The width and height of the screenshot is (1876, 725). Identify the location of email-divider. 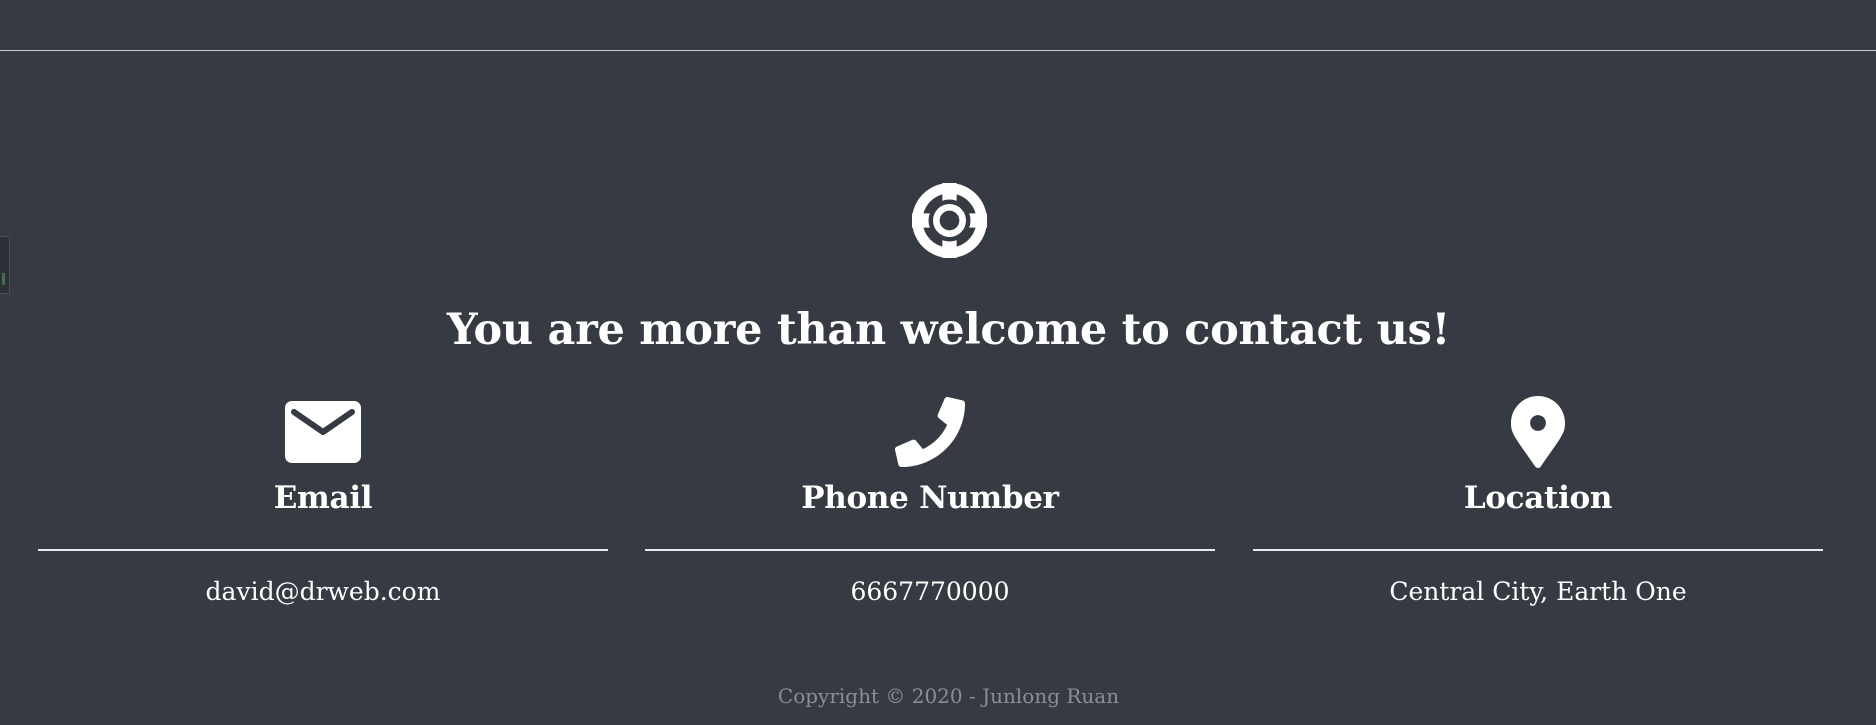
(323, 550).